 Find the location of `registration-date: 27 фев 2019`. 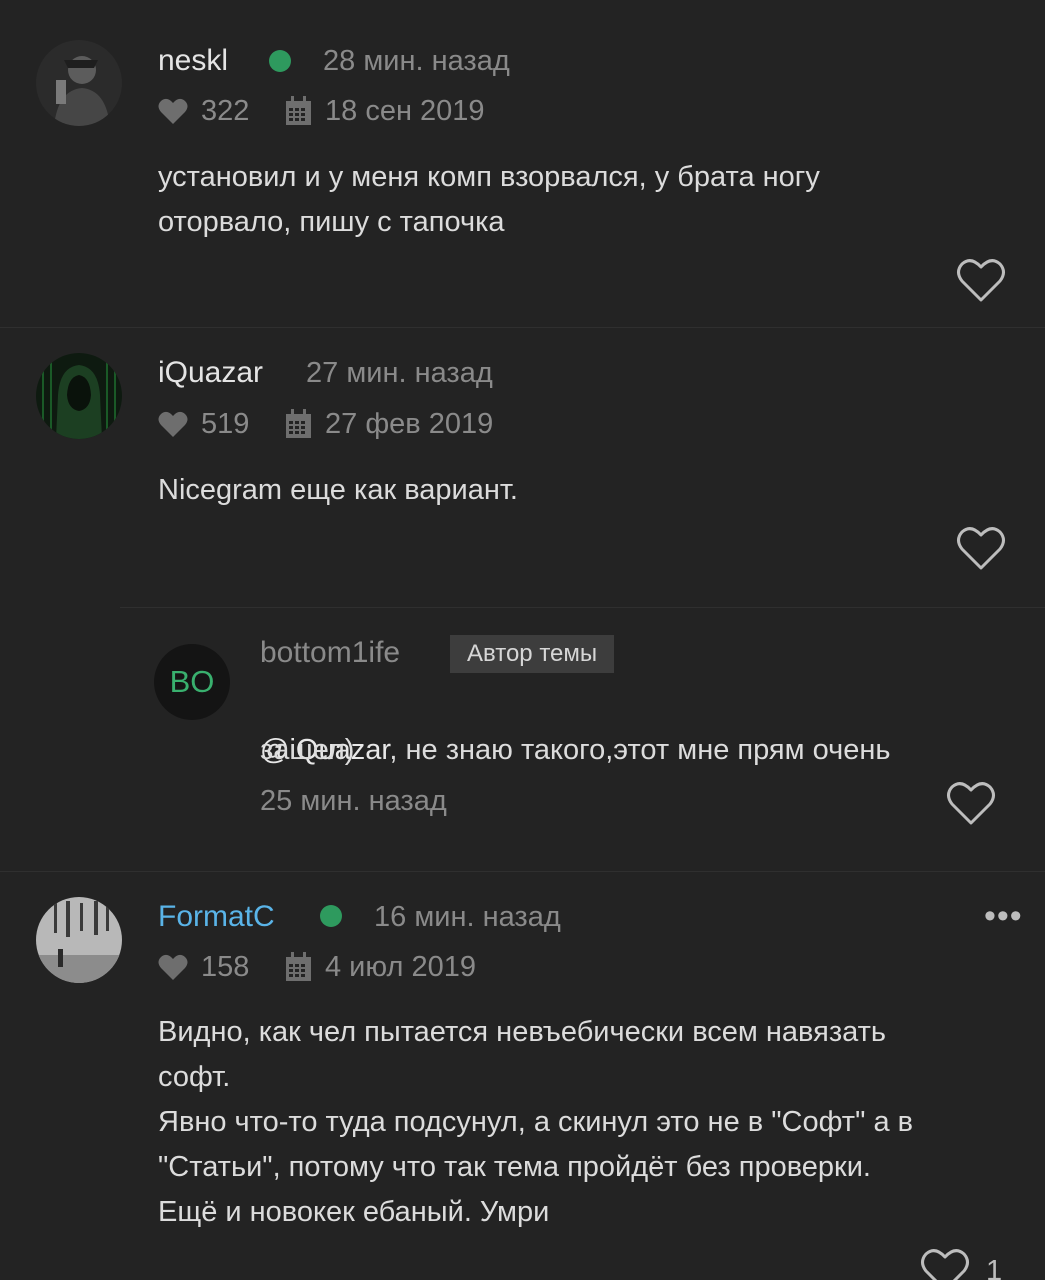

registration-date: 27 фев 2019 is located at coordinates (409, 424).